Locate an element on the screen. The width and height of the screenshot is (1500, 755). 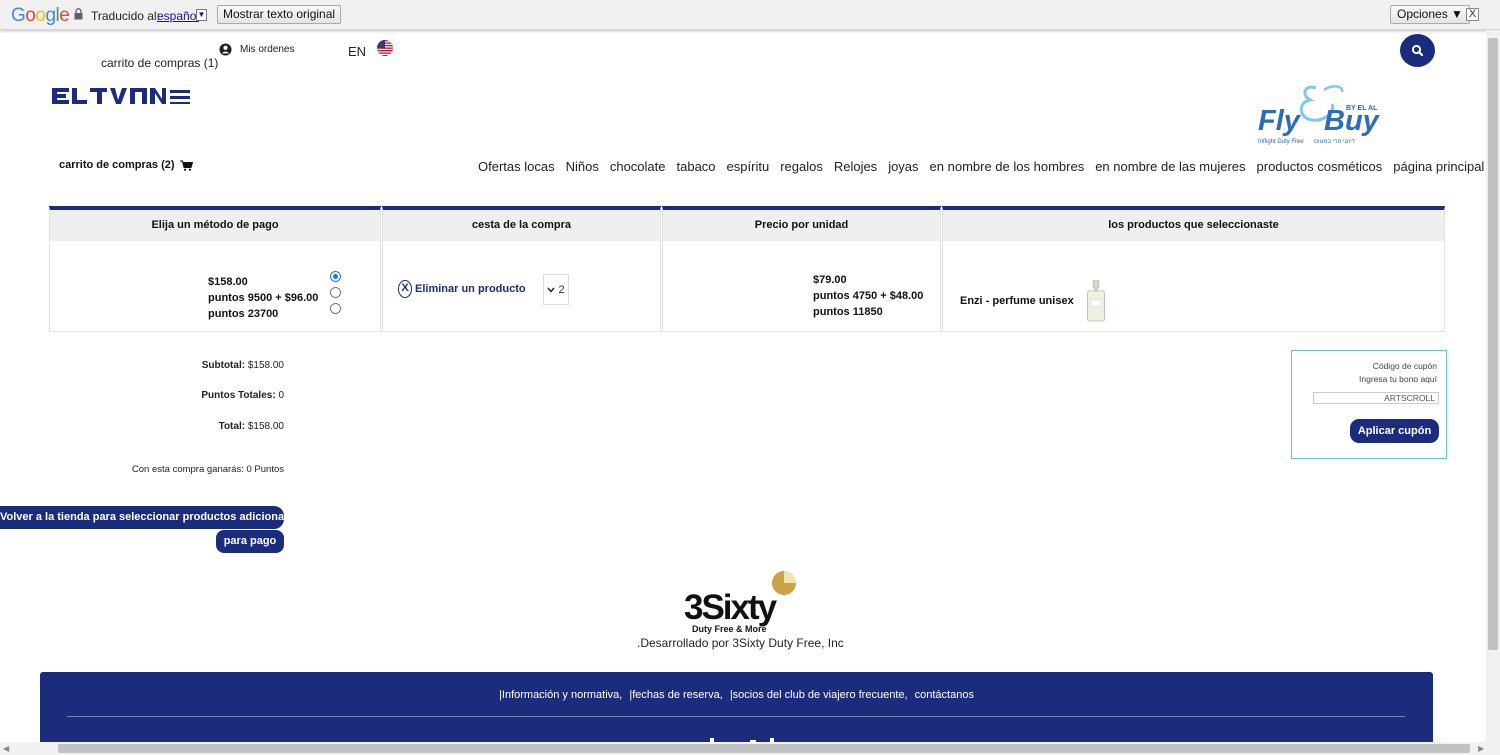
svg-text: דיוטי פרי במטוס is located at coordinates (1334, 142).